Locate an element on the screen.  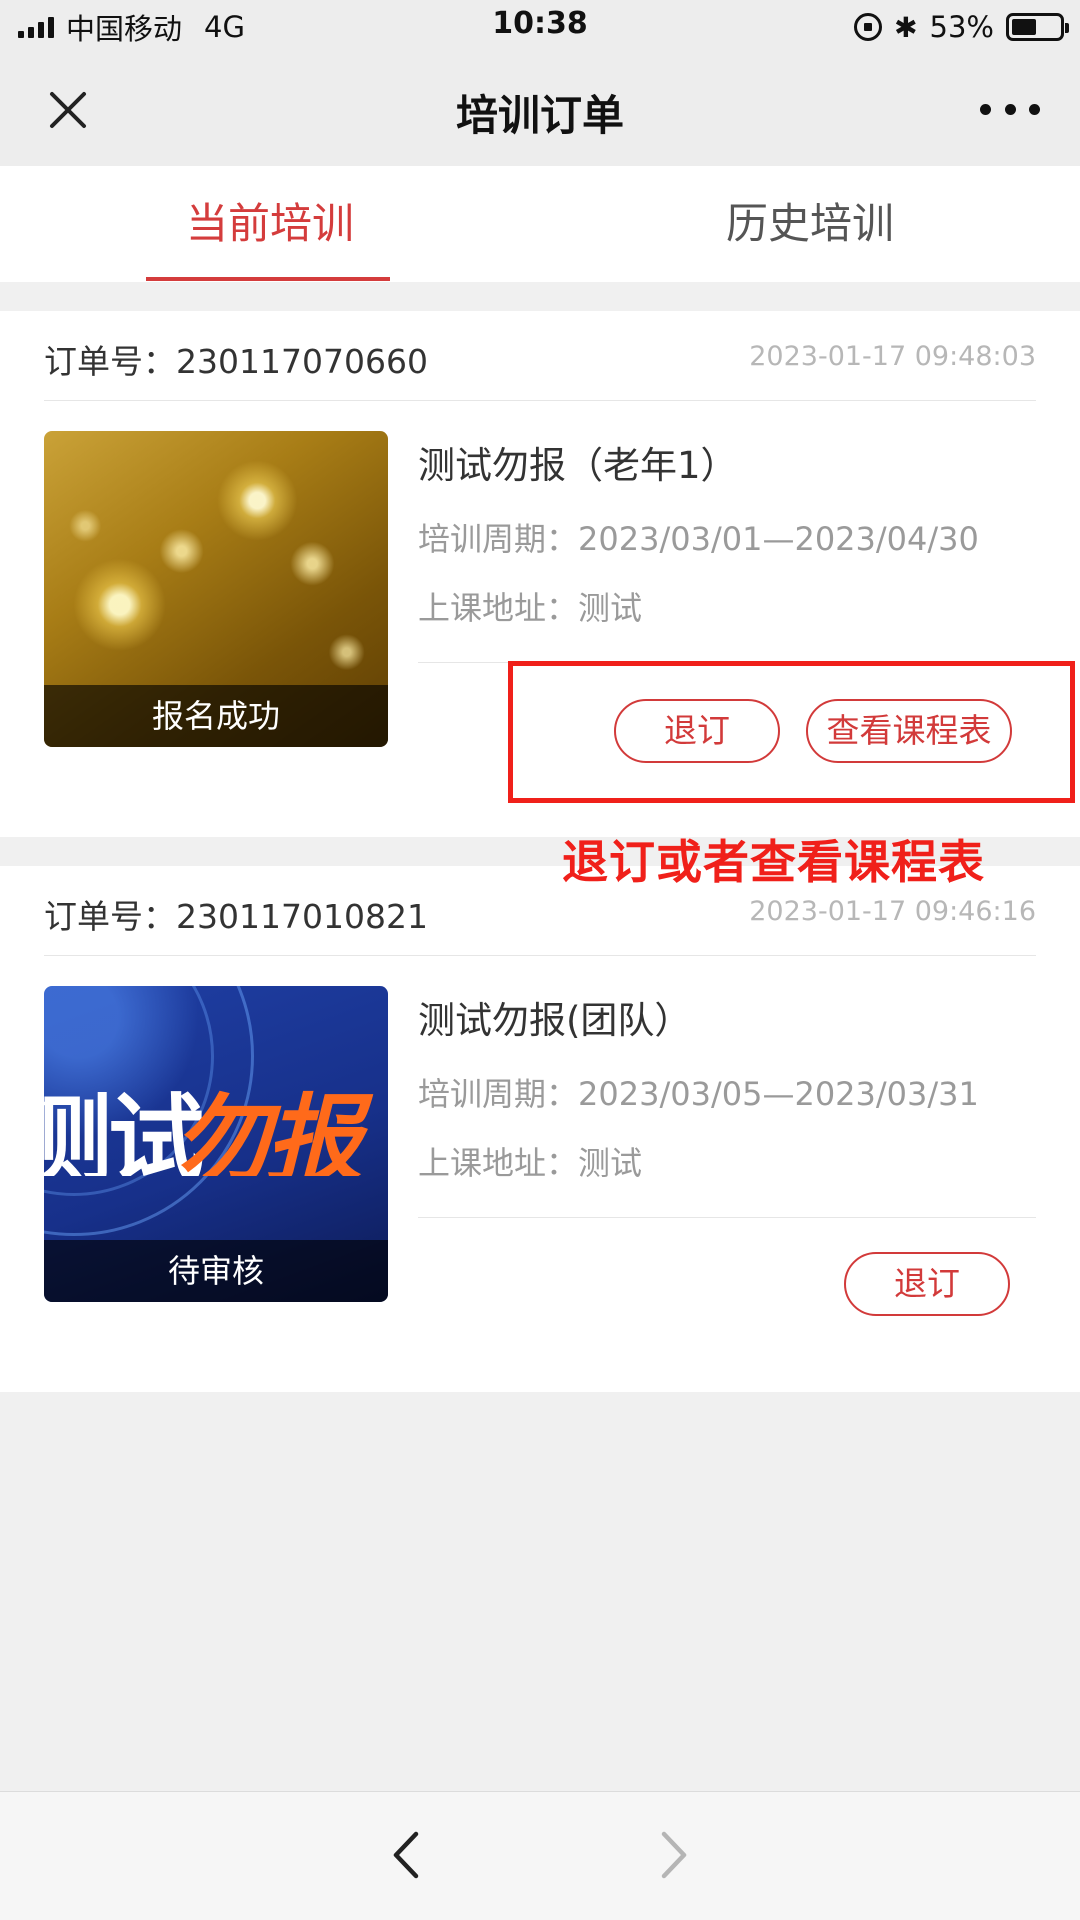
cancel-order-button: 退订 is located at coordinates (927, 1284).